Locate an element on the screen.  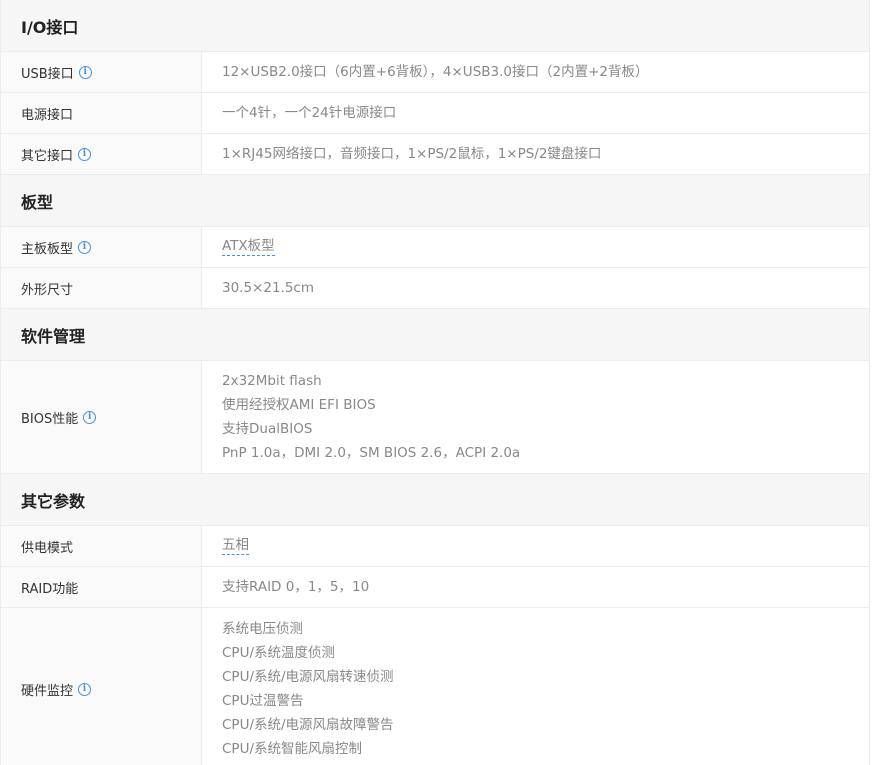
spec-value-line: 支持DualBIOS is located at coordinates (267, 429).